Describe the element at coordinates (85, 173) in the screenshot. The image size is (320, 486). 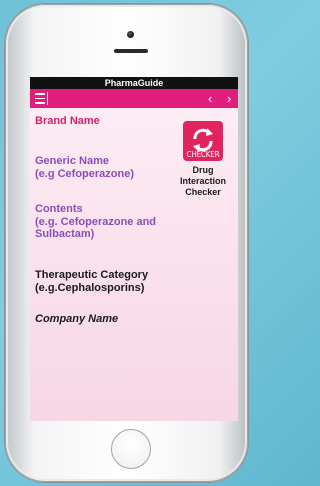
I see `generic-name-example: (e.g Cefoperazone)` at that location.